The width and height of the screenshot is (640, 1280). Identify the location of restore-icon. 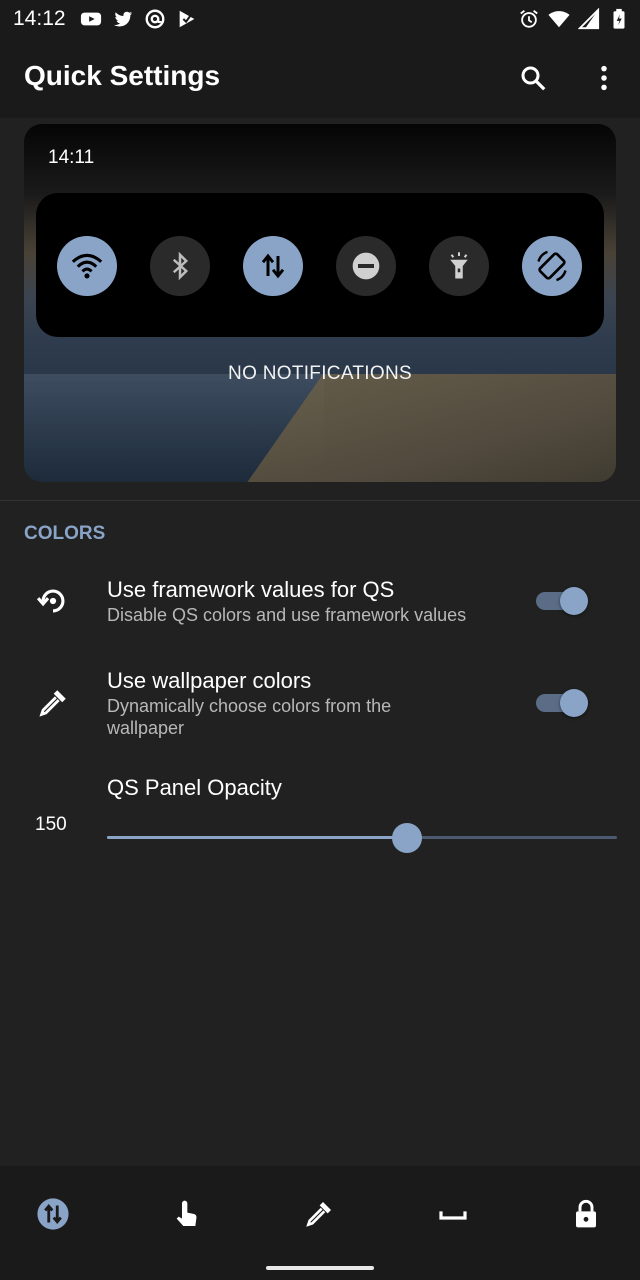
(50, 601).